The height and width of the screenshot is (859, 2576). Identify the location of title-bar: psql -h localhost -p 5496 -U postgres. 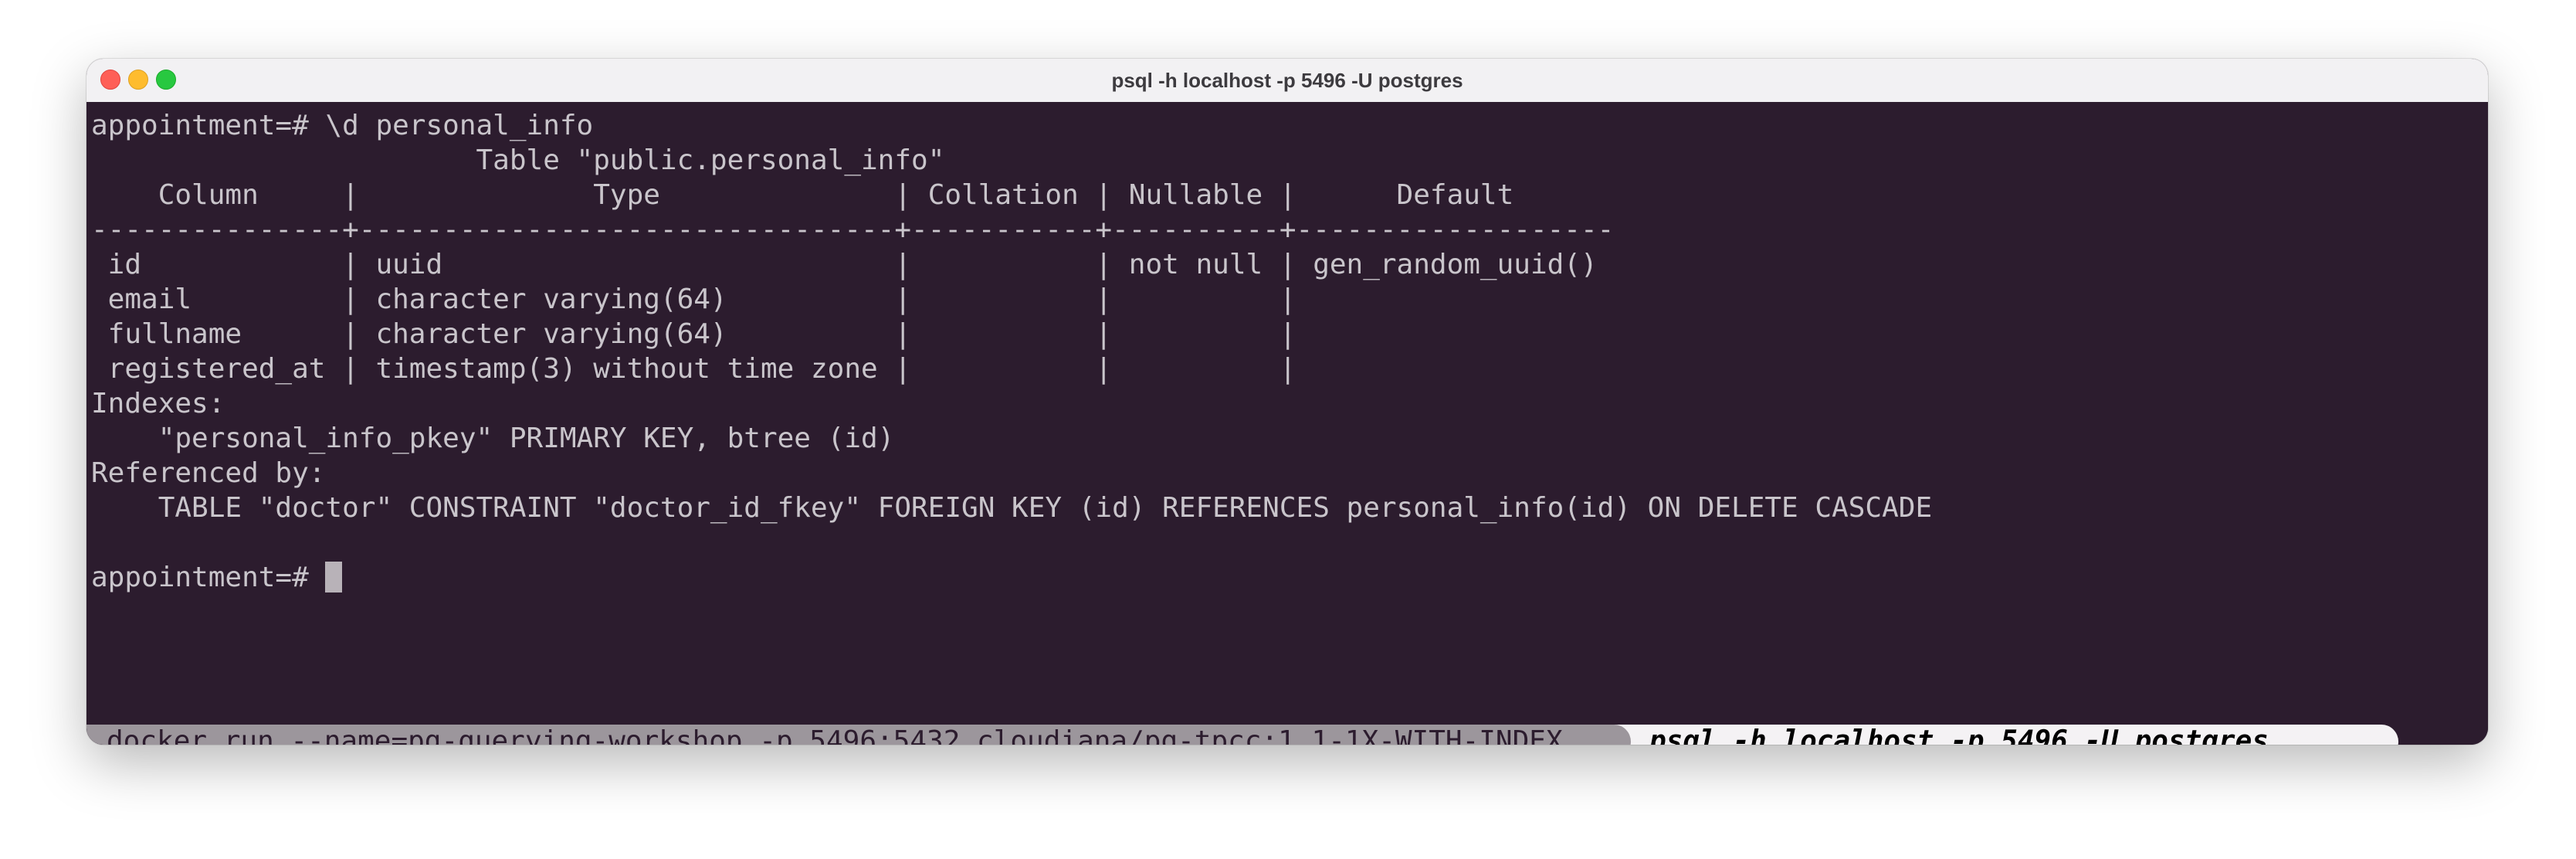
(1287, 81).